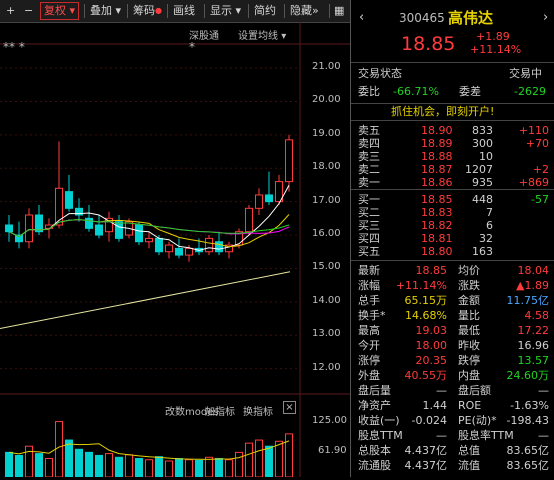 This screenshot has height=480, width=554. What do you see at coordinates (145, 300) in the screenshot?
I see `ma60-line` at bounding box center [145, 300].